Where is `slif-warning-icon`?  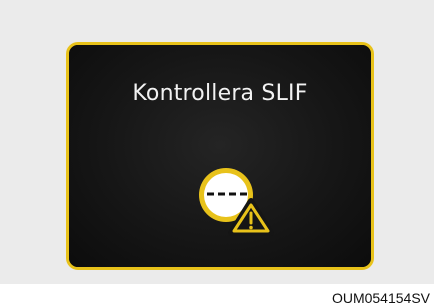
slif-warning-icon is located at coordinates (236, 202).